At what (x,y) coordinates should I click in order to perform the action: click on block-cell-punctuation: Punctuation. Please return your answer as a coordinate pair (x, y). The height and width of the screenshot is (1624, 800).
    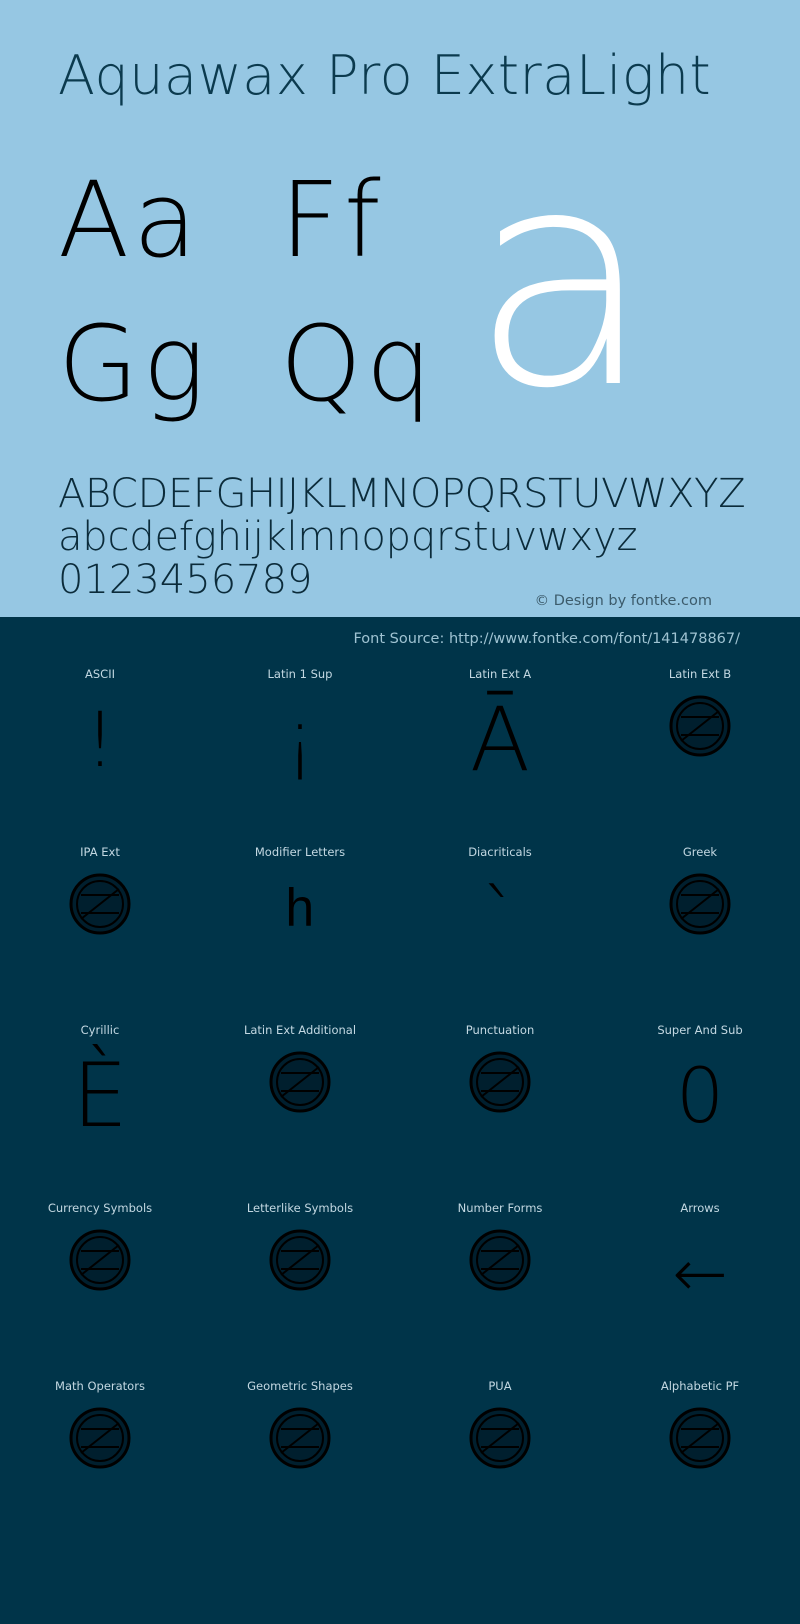
    Looking at the image, I should click on (500, 1098).